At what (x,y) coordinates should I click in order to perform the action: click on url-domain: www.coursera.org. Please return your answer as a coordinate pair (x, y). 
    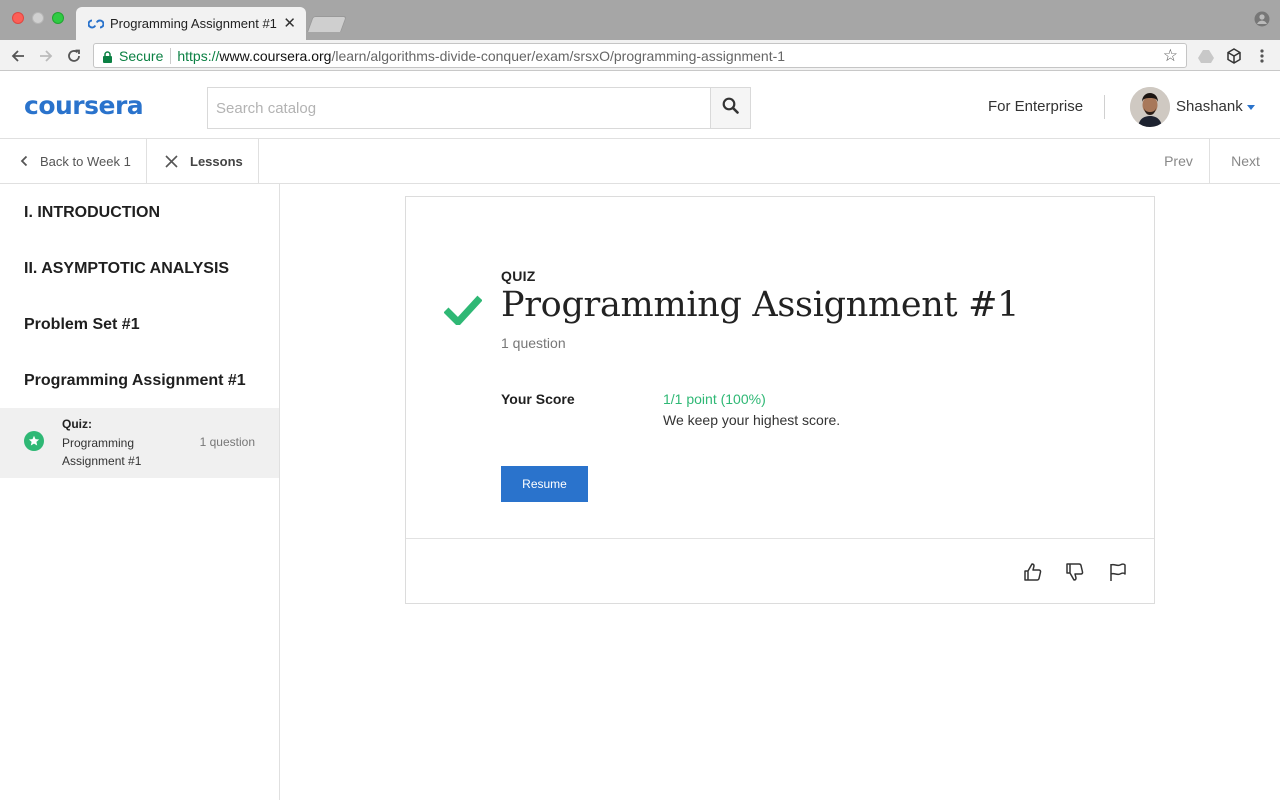
    Looking at the image, I should click on (275, 55).